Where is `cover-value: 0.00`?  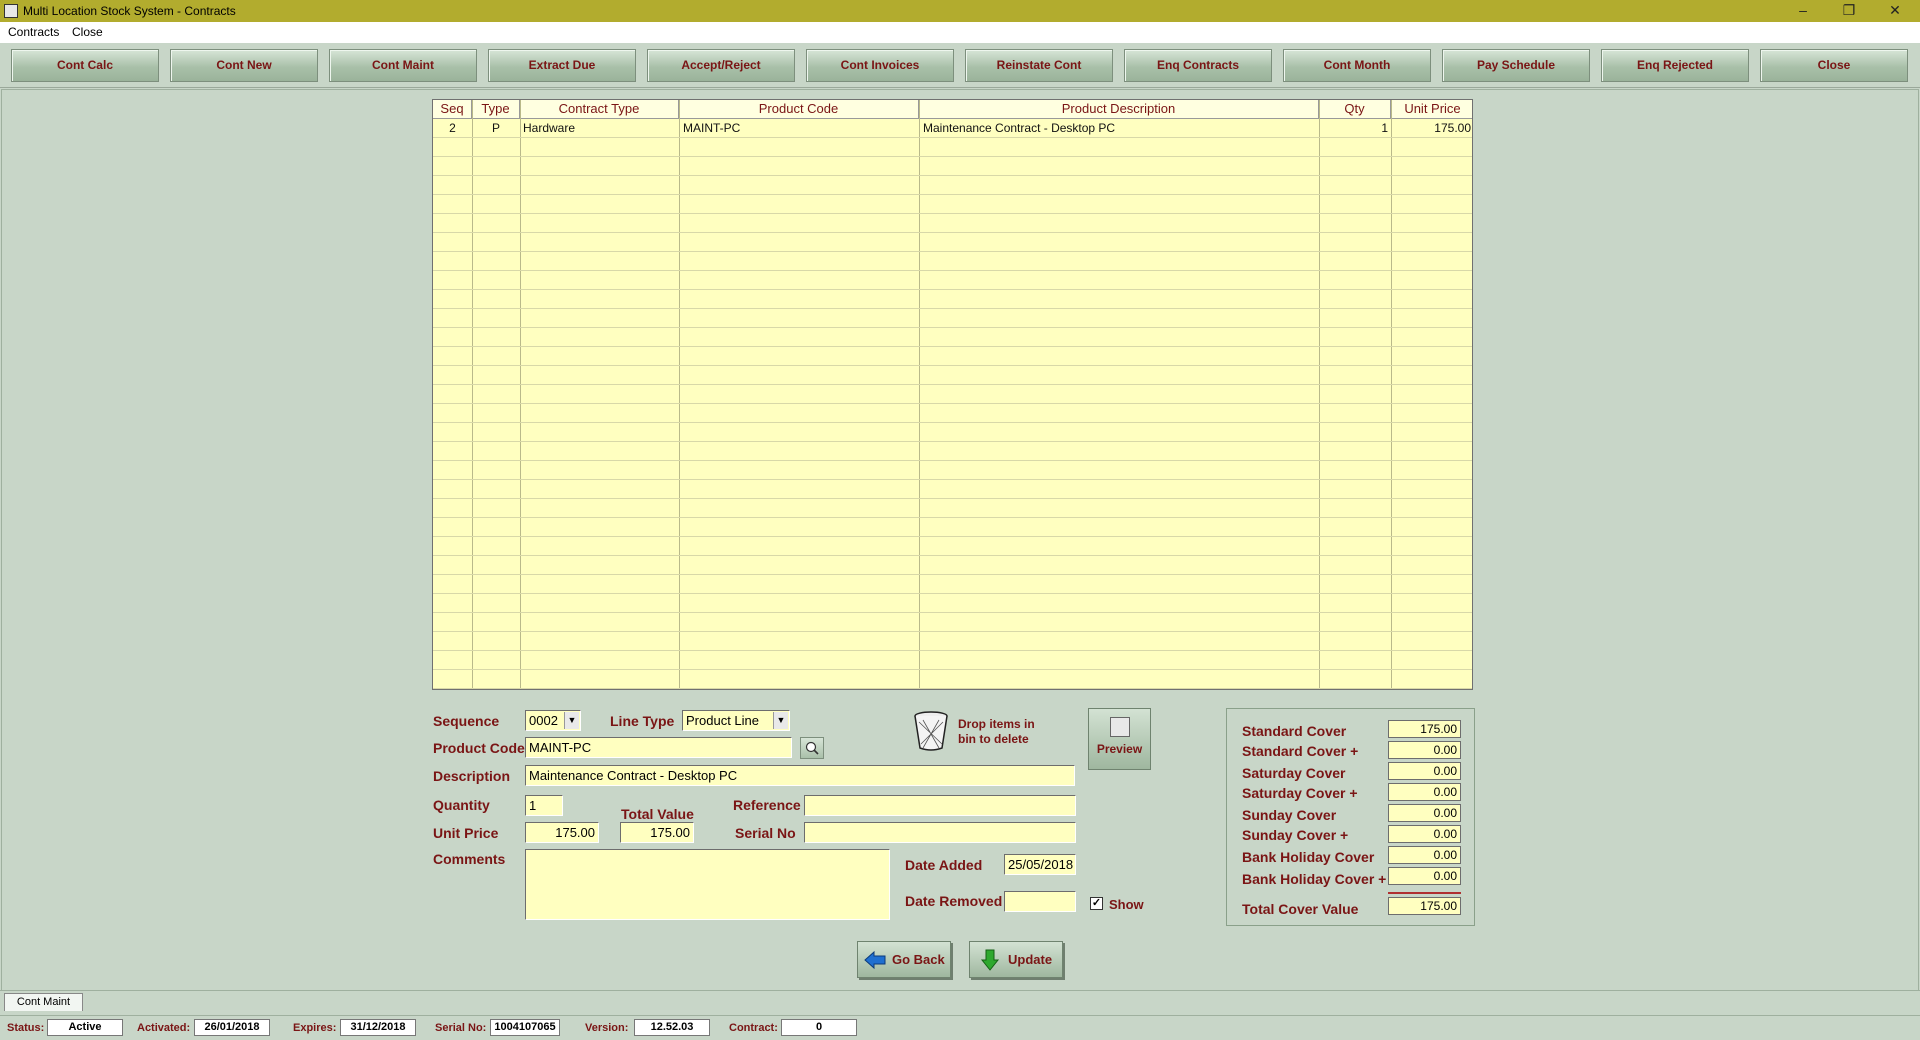 cover-value: 0.00 is located at coordinates (1424, 792).